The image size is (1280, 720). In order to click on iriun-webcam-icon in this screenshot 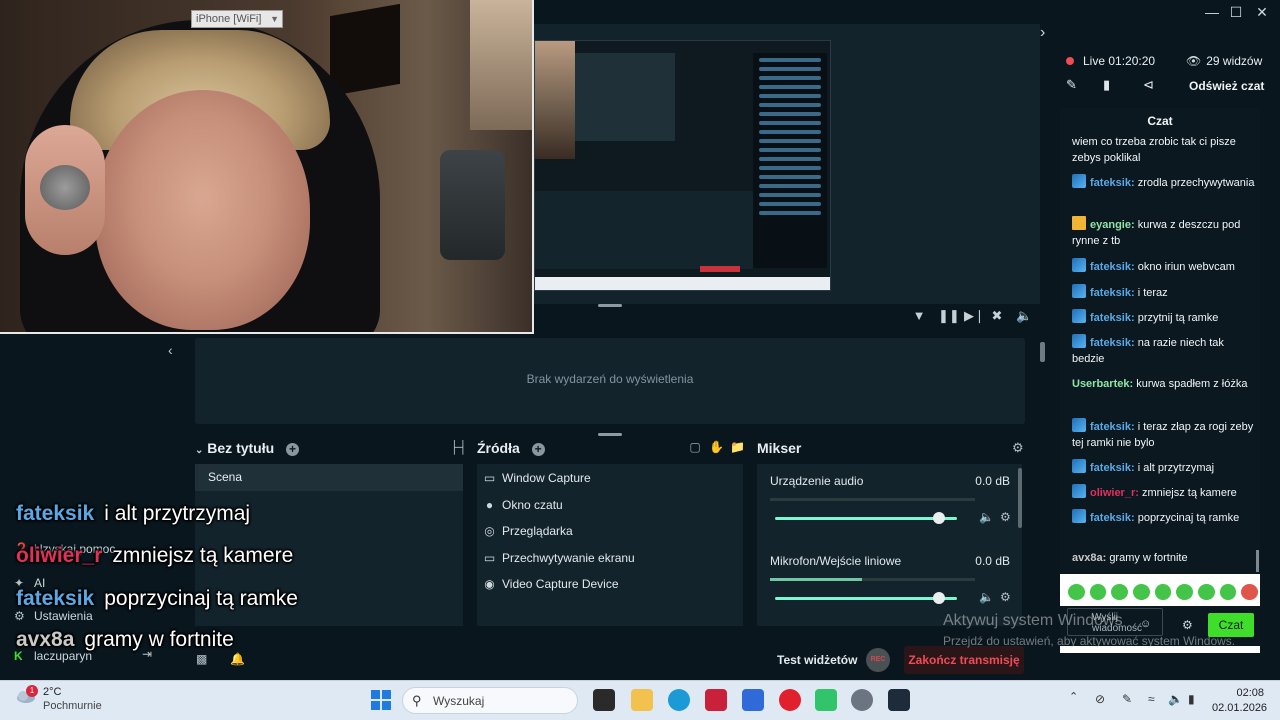, I will do `click(899, 700)`.